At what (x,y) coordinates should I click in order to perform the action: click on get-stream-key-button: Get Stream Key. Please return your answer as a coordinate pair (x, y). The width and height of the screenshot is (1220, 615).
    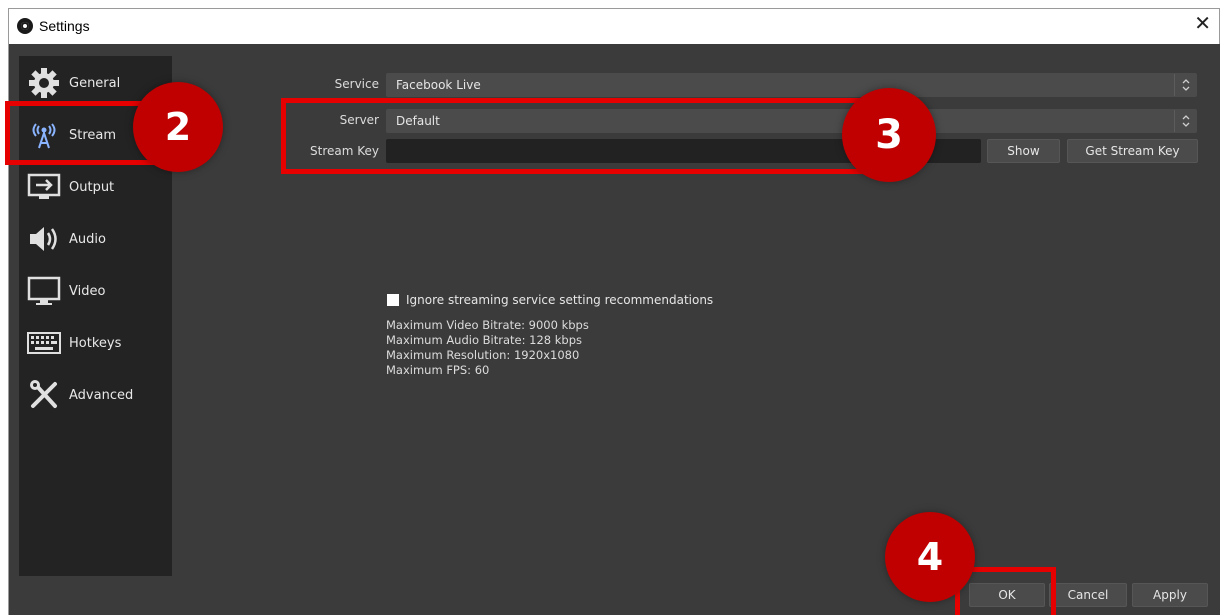
    Looking at the image, I should click on (1132, 151).